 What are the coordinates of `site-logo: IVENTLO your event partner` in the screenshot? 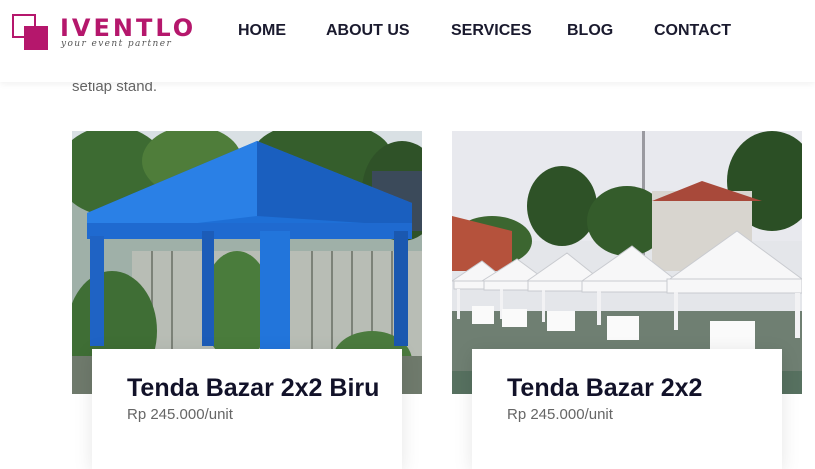 It's located at (102, 34).